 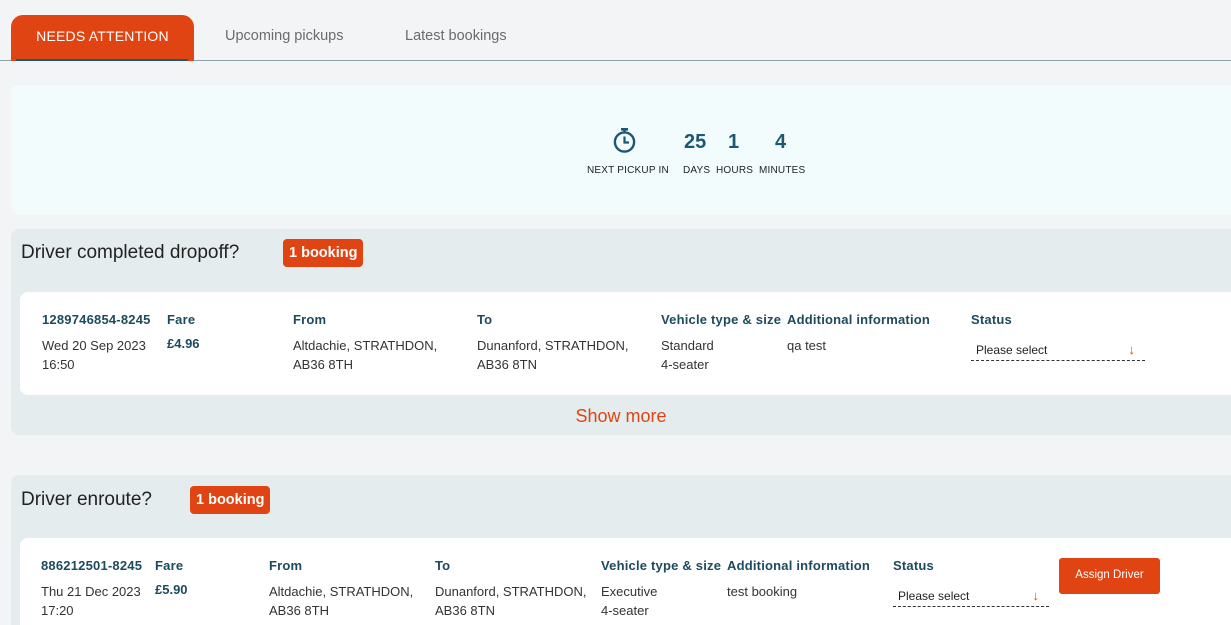 What do you see at coordinates (58, 364) in the screenshot?
I see `booking-time: 16:50` at bounding box center [58, 364].